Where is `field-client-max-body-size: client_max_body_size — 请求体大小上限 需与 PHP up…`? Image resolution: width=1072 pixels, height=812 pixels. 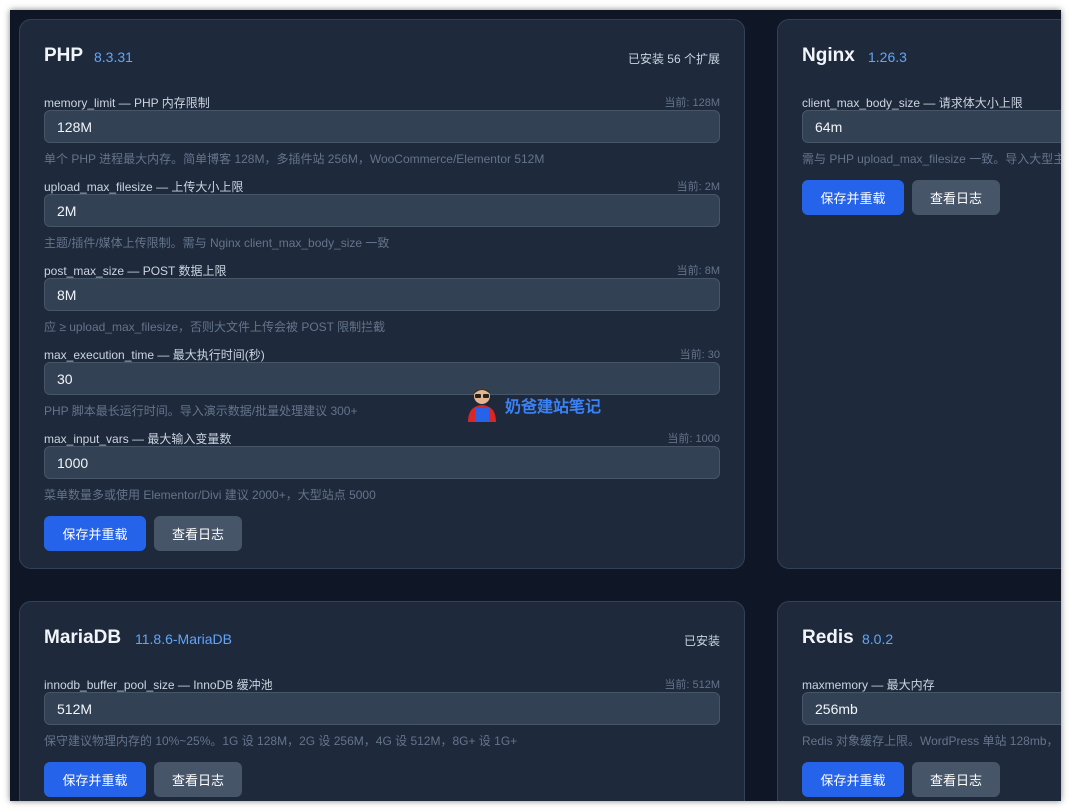
field-client-max-body-size: client_max_body_size — 请求体大小上限 需与 PHP up… is located at coordinates (931, 136).